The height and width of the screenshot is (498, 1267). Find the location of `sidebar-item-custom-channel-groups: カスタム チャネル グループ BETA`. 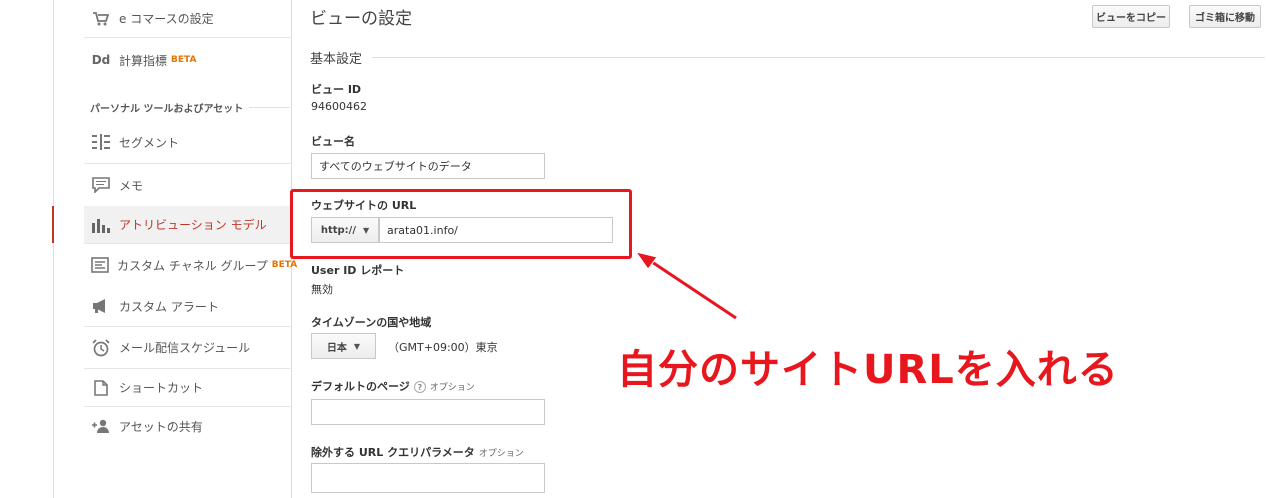

sidebar-item-custom-channel-groups: カスタム チャネル グループ BETA is located at coordinates (190, 265).